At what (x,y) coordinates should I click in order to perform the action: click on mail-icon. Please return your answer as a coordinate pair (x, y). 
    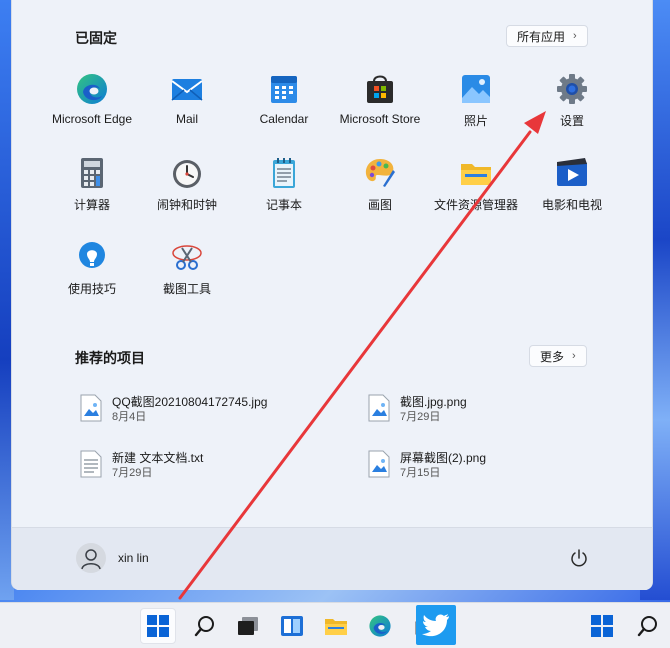
    Looking at the image, I should click on (187, 89).